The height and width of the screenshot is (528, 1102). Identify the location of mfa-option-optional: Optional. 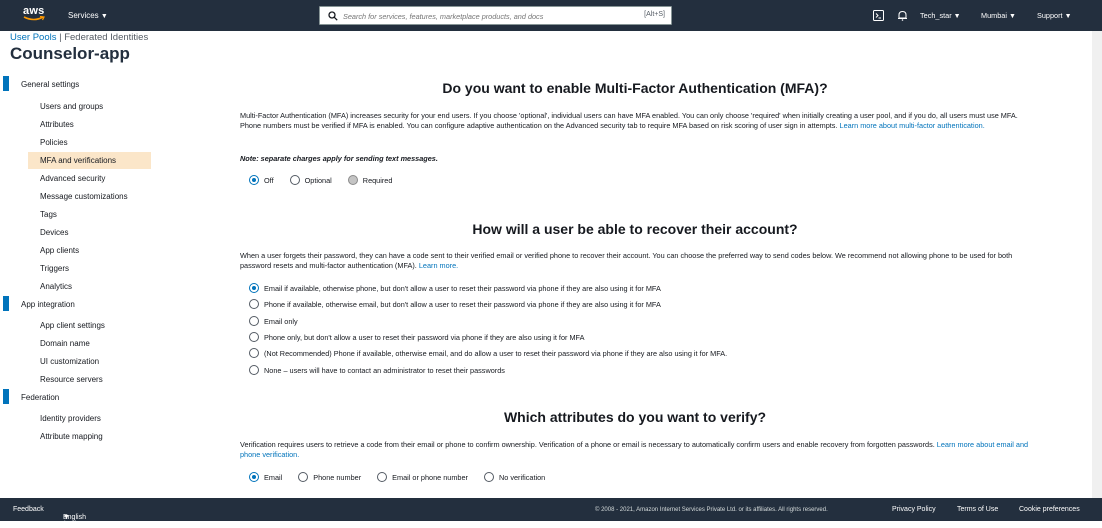
(310, 180).